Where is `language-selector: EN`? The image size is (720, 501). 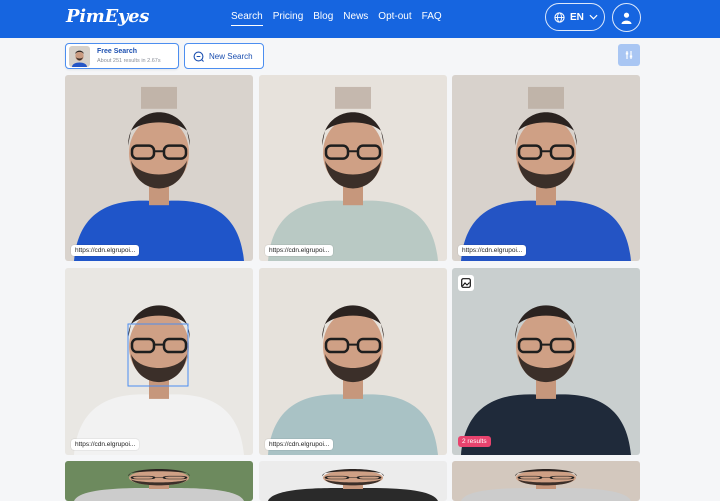
language-selector: EN is located at coordinates (575, 17).